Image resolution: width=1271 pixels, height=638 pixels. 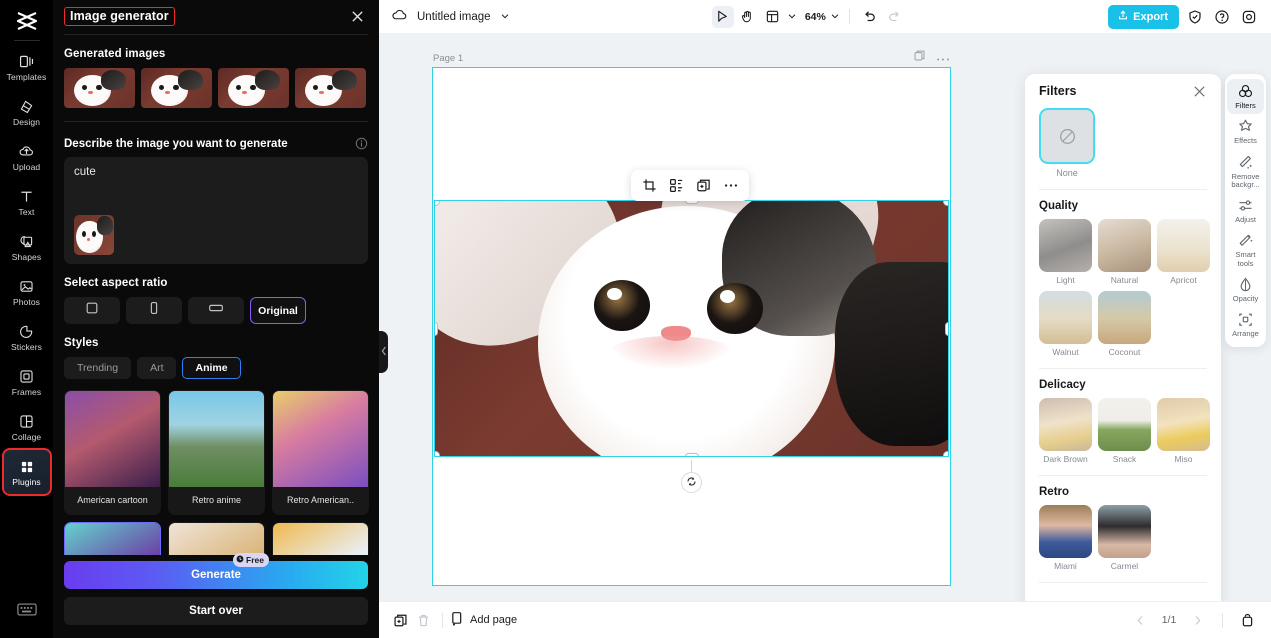 I want to click on panel-title: Image generator, so click(x=119, y=16).